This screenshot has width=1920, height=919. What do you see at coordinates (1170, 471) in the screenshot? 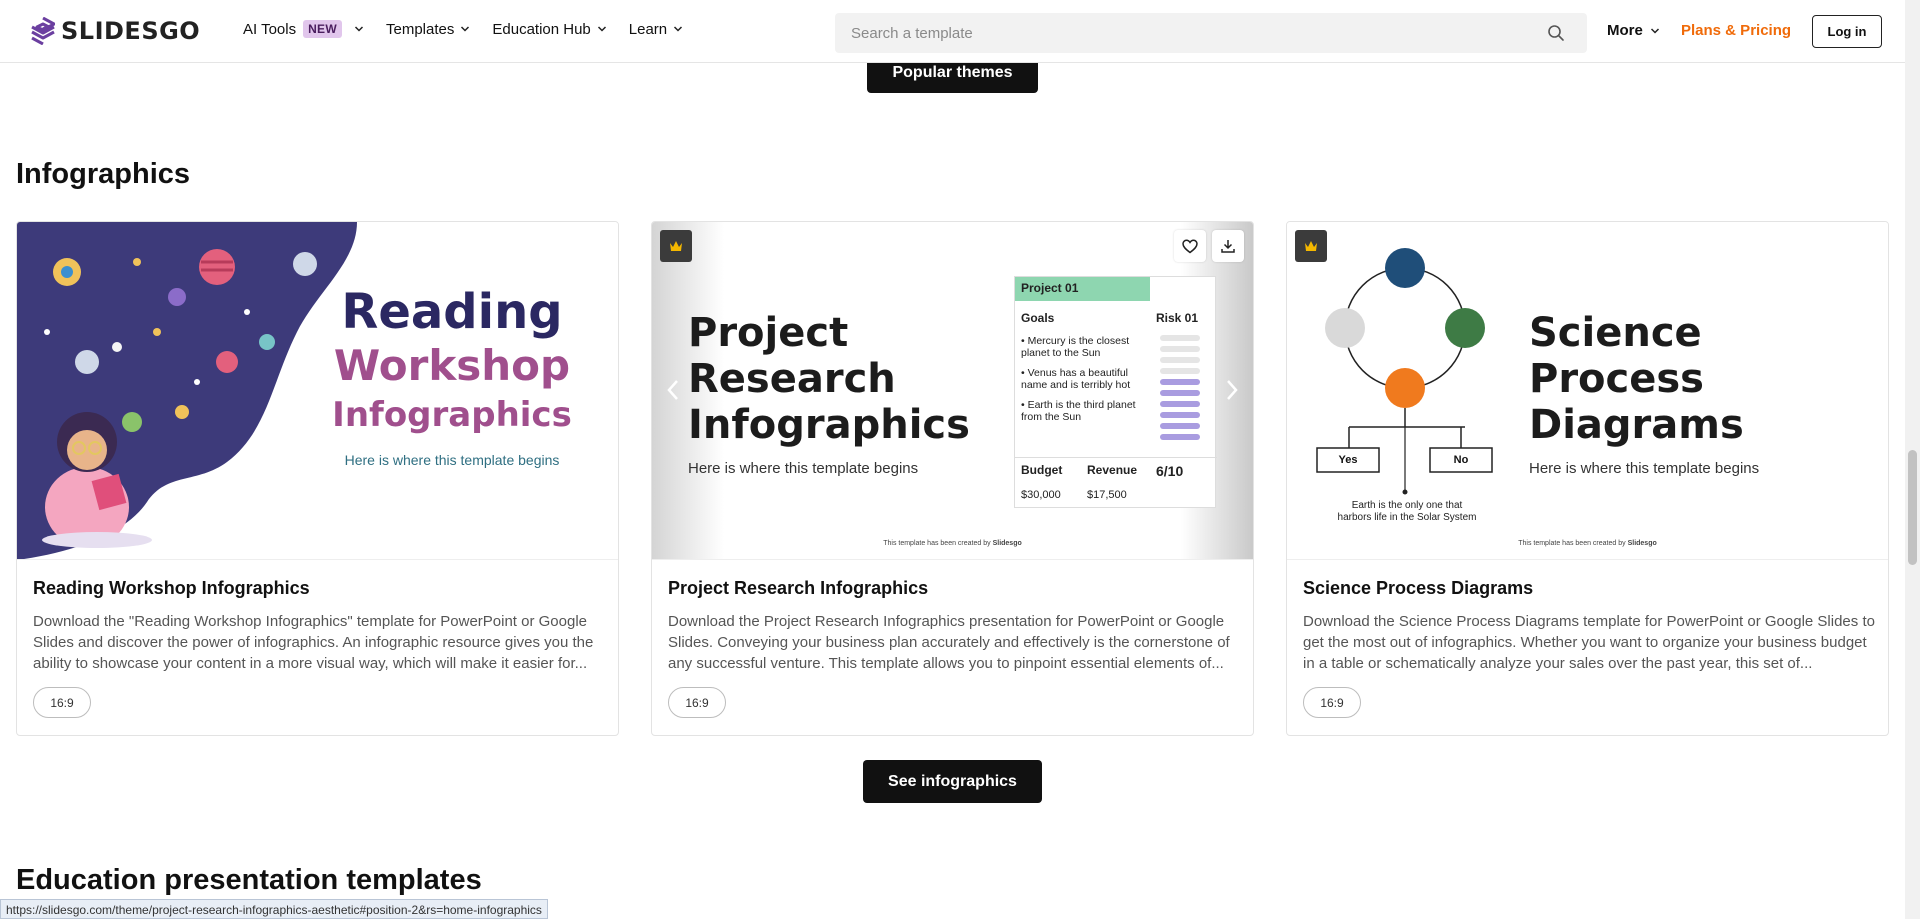
I see `thumb-score: 6/10` at bounding box center [1170, 471].